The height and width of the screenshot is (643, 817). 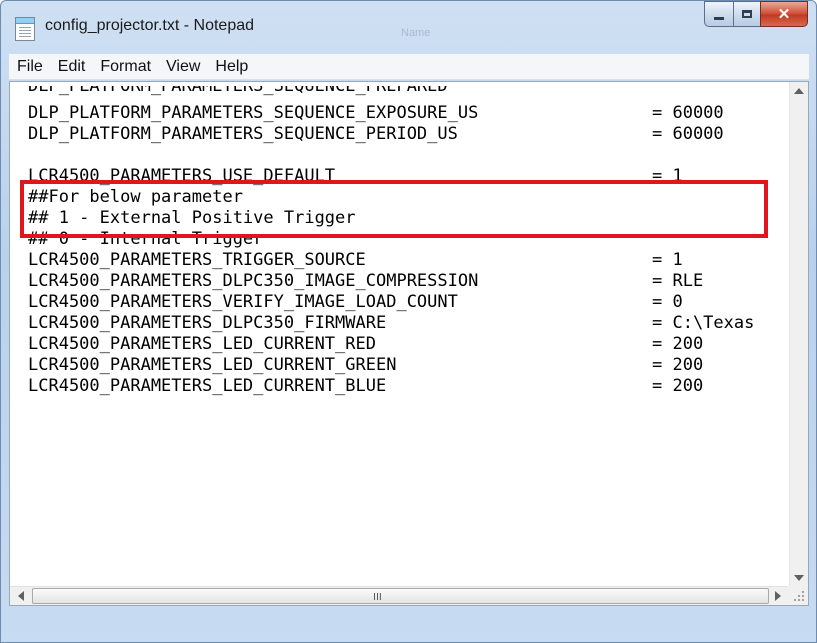 What do you see at coordinates (778, 596) in the screenshot?
I see `scroll-right-icon` at bounding box center [778, 596].